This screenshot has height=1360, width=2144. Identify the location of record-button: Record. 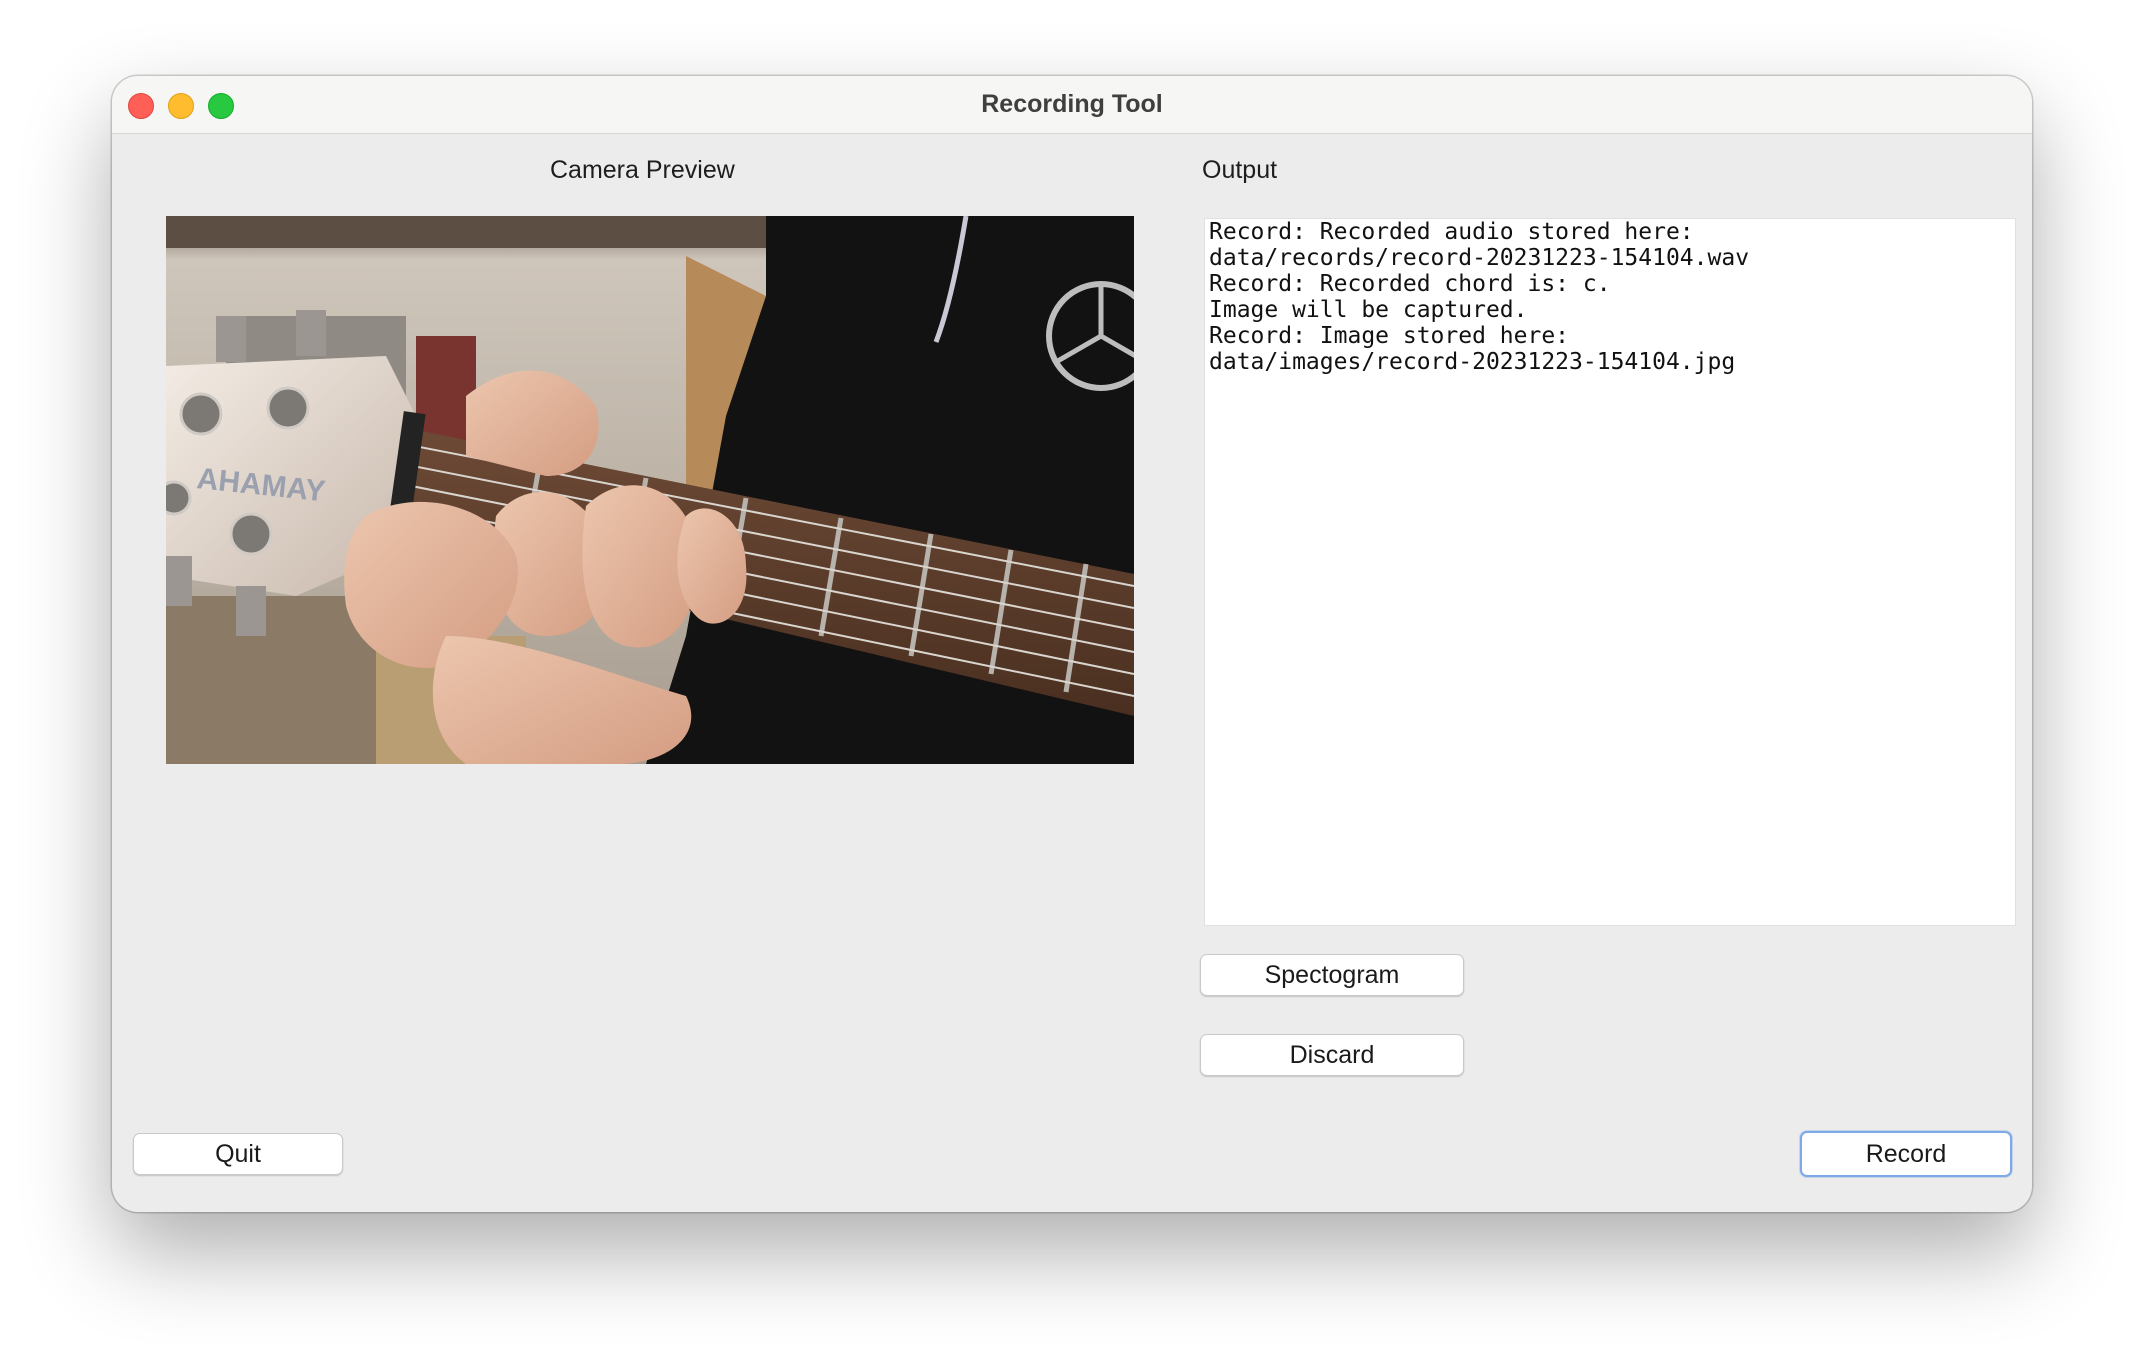
(1906, 1154).